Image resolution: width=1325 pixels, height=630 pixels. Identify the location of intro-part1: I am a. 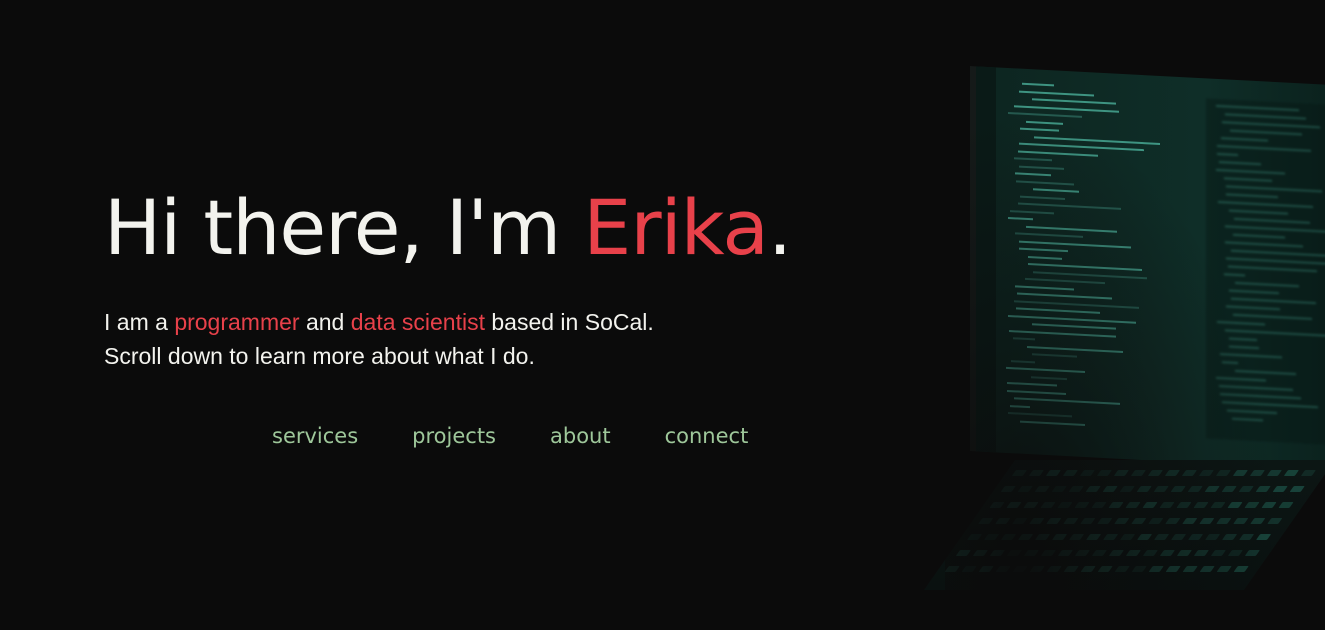
(139, 322).